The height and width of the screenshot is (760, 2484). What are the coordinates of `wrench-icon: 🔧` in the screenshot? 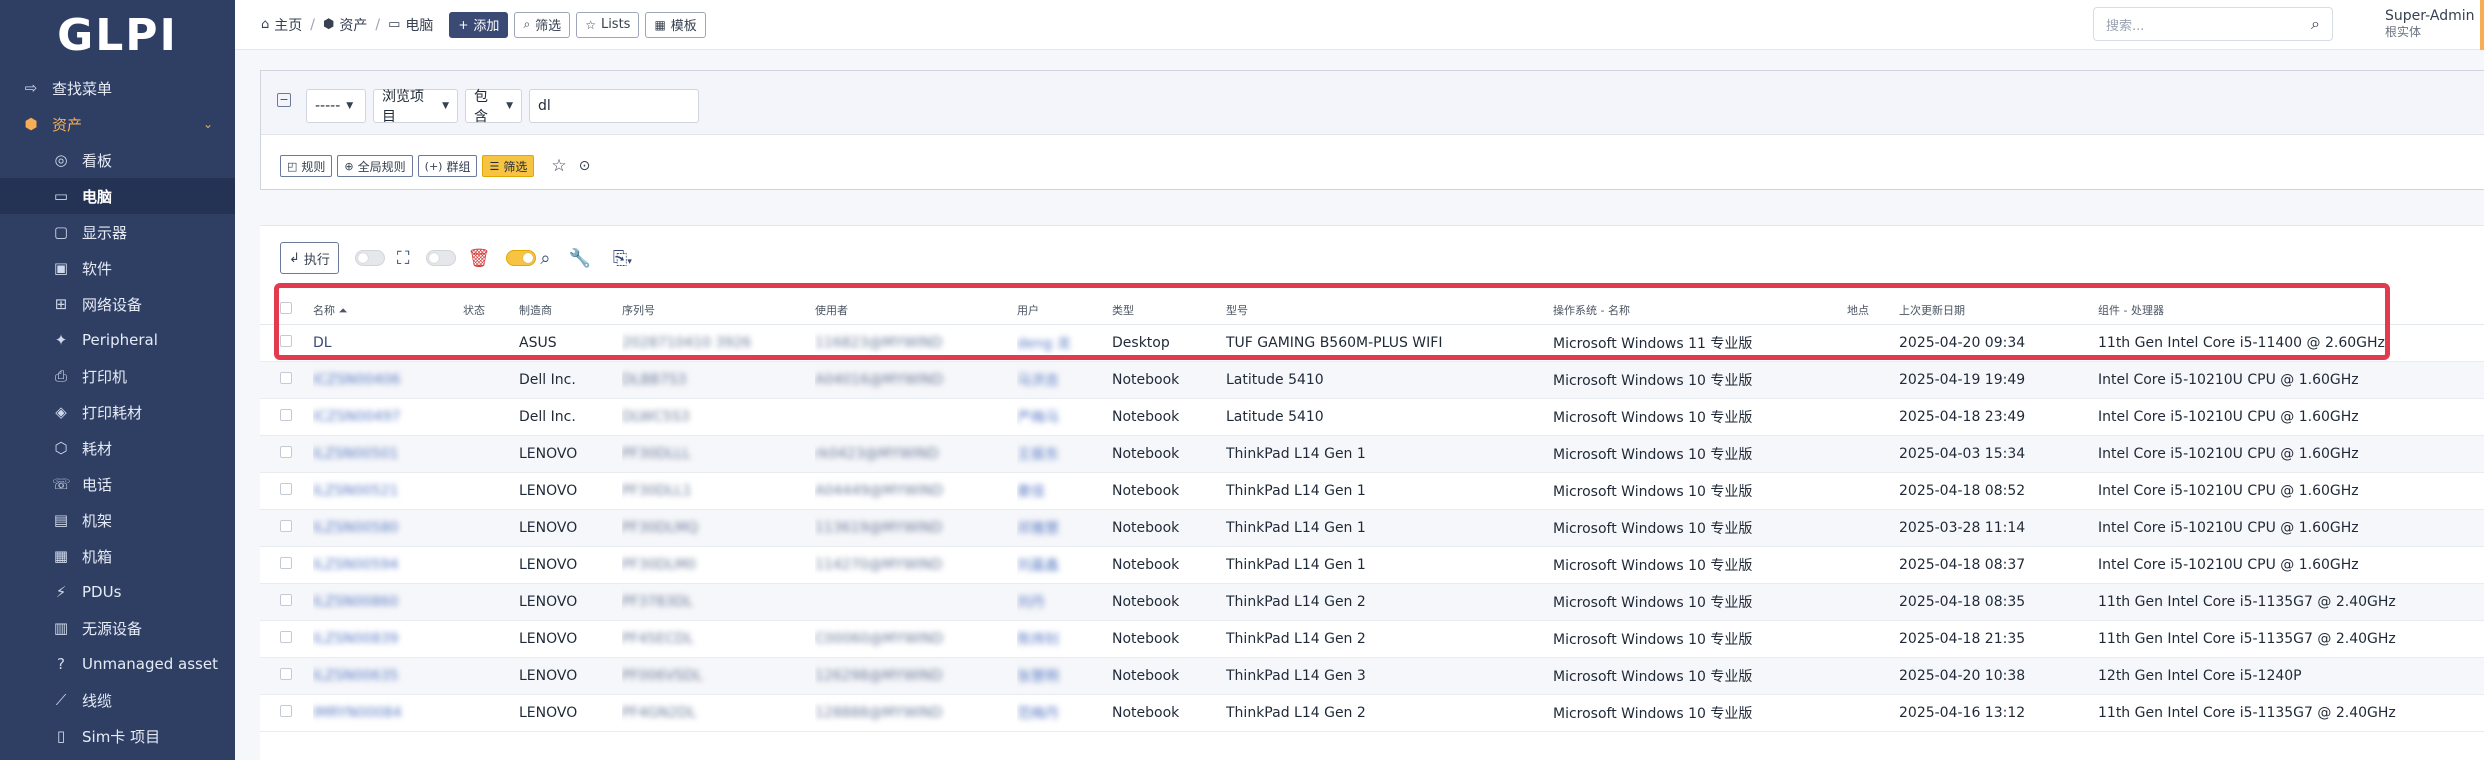 It's located at (579, 258).